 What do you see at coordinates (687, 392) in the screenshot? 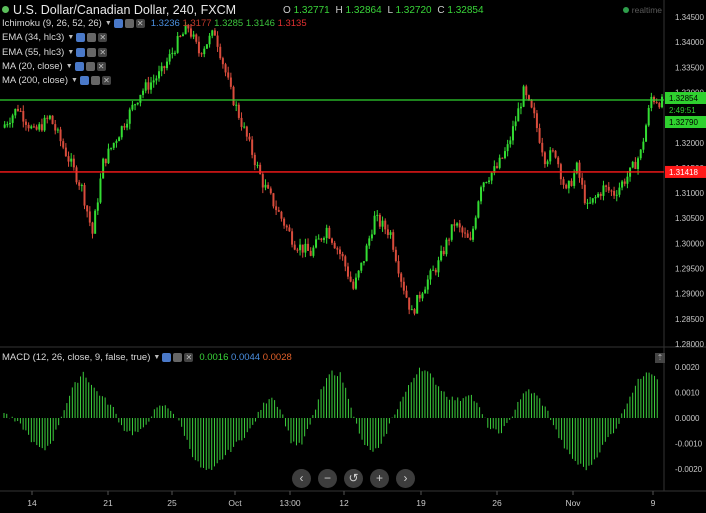
I see `macd-tick-label: 0.0010` at bounding box center [687, 392].